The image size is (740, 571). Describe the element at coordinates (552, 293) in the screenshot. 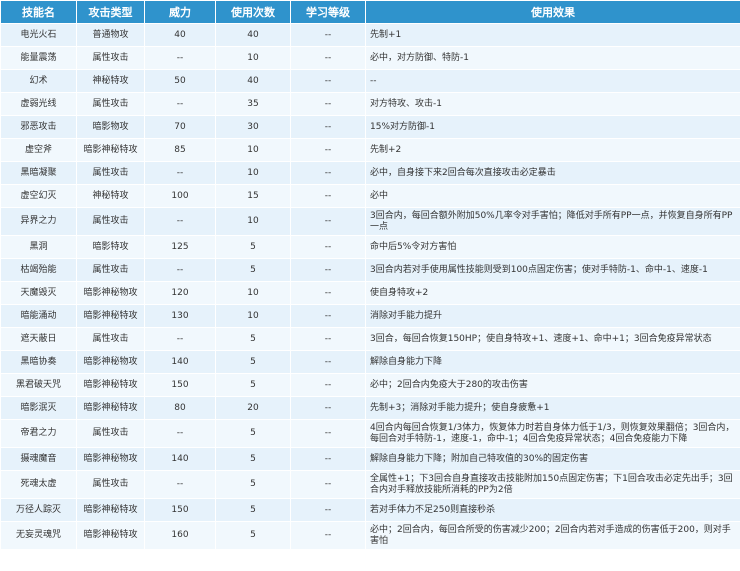

I see `cell-effect: 使自身特攻+2` at that location.